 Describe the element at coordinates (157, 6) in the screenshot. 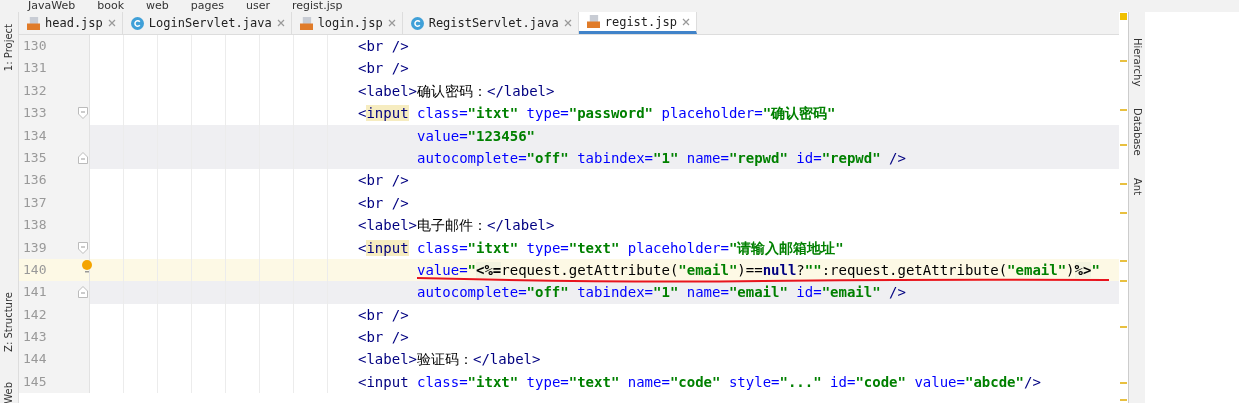

I see `breadcrumb-item: web` at that location.